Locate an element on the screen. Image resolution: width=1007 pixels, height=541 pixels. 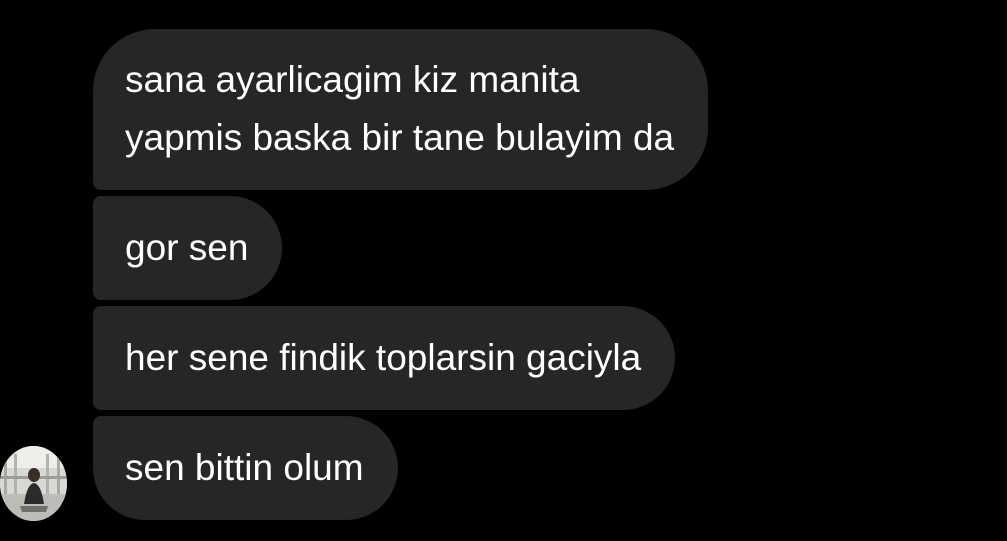
message-bubble: sen bittin olum is located at coordinates (245, 468).